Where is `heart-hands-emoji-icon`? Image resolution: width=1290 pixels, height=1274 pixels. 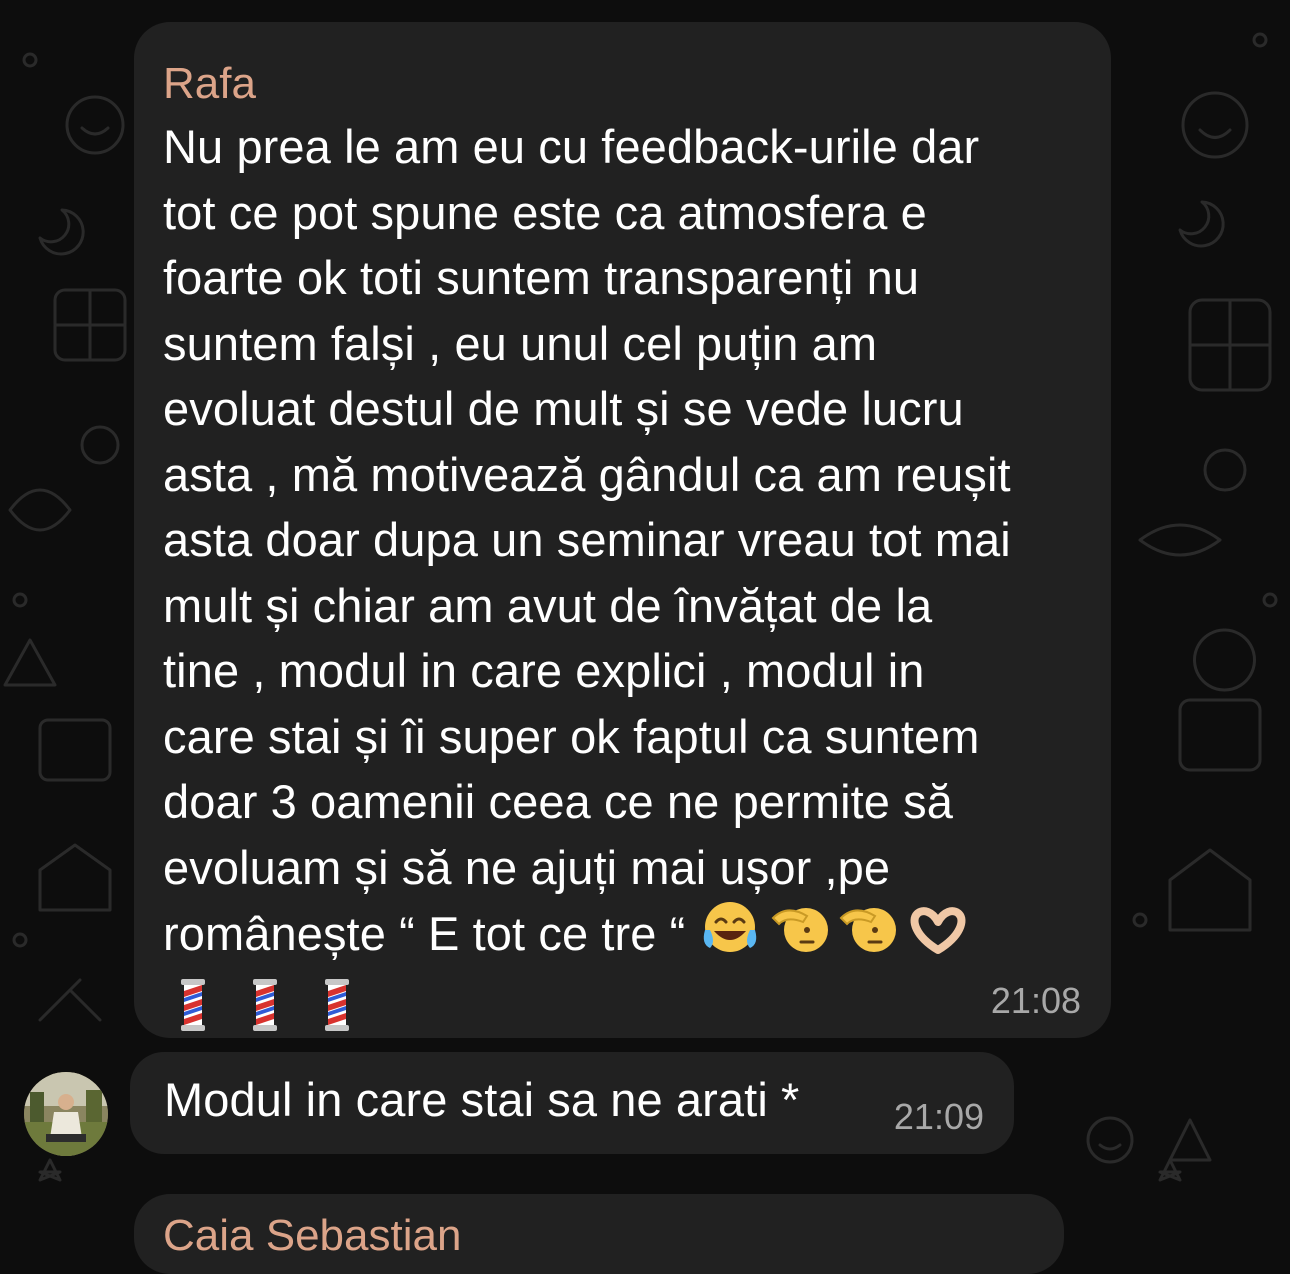 heart-hands-emoji-icon is located at coordinates (938, 939).